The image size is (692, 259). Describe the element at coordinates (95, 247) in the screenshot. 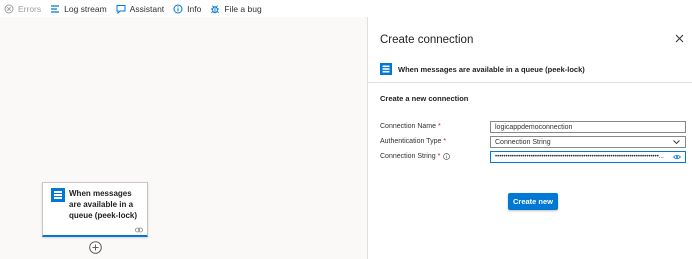

I see `add-step-icon` at that location.